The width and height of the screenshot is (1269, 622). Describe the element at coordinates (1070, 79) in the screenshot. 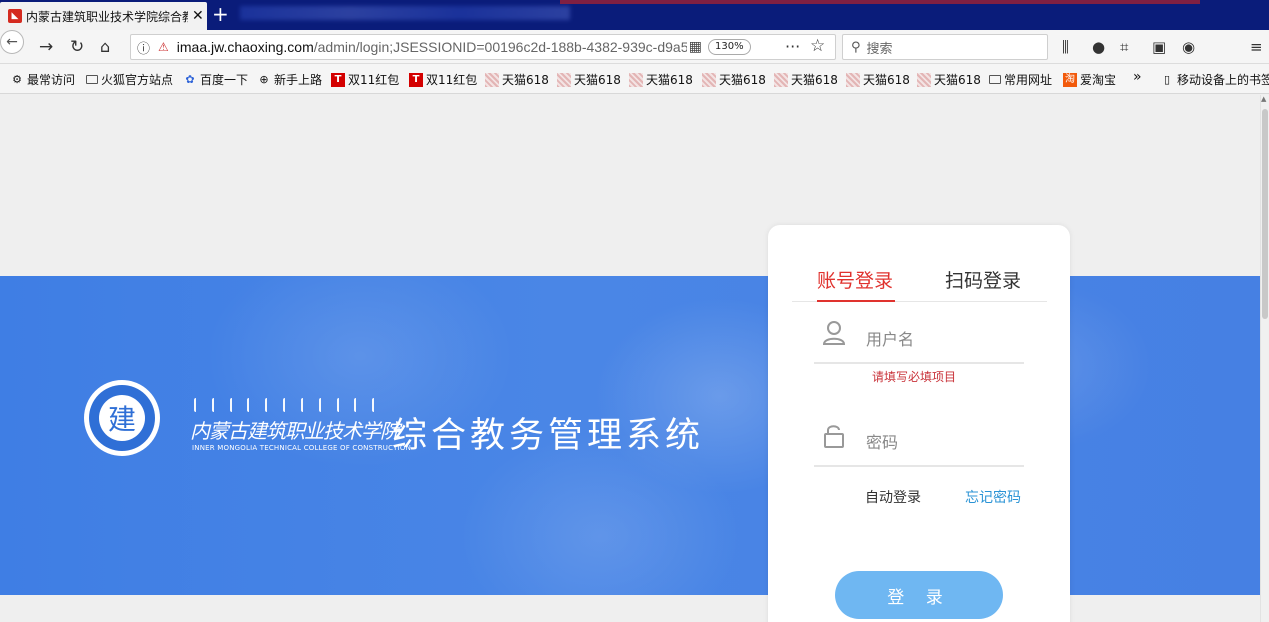

I see `taobao-icon: 淘` at that location.